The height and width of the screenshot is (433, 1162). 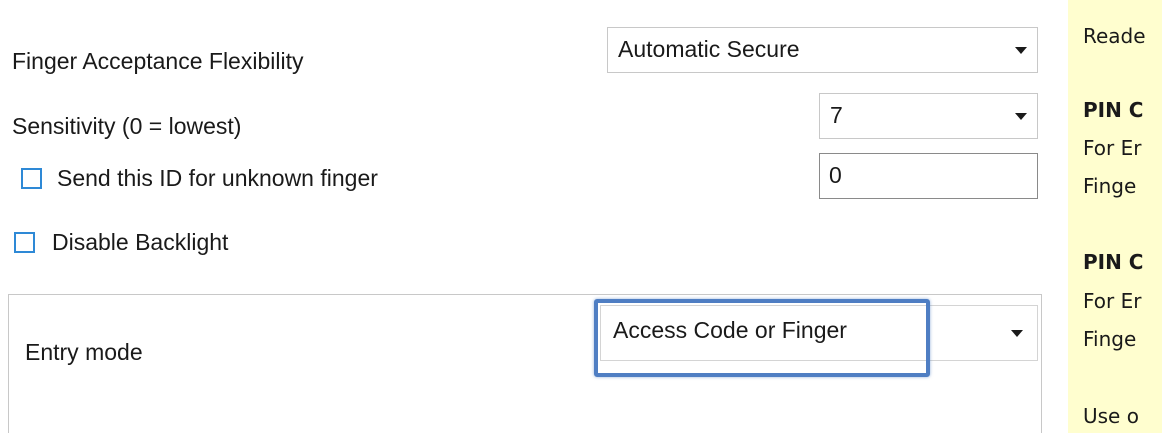 I want to click on finger-acceptance-label: Finger Acceptance Flexibility, so click(x=158, y=61).